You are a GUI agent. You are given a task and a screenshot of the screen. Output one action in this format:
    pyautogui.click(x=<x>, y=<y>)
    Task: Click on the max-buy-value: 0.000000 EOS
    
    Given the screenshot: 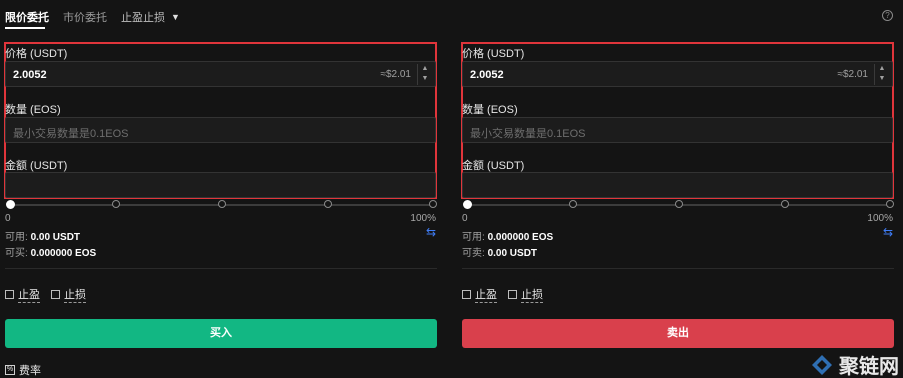 What is the action you would take?
    pyautogui.click(x=63, y=253)
    